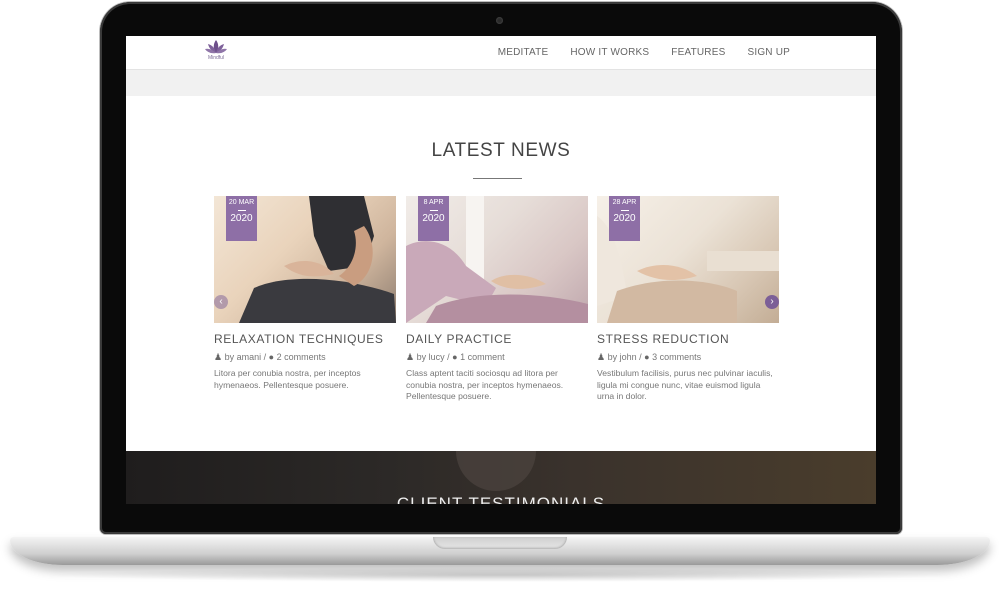 This screenshot has width=999, height=603. What do you see at coordinates (676, 357) in the screenshot?
I see `news-card-comments: 3 comments` at bounding box center [676, 357].